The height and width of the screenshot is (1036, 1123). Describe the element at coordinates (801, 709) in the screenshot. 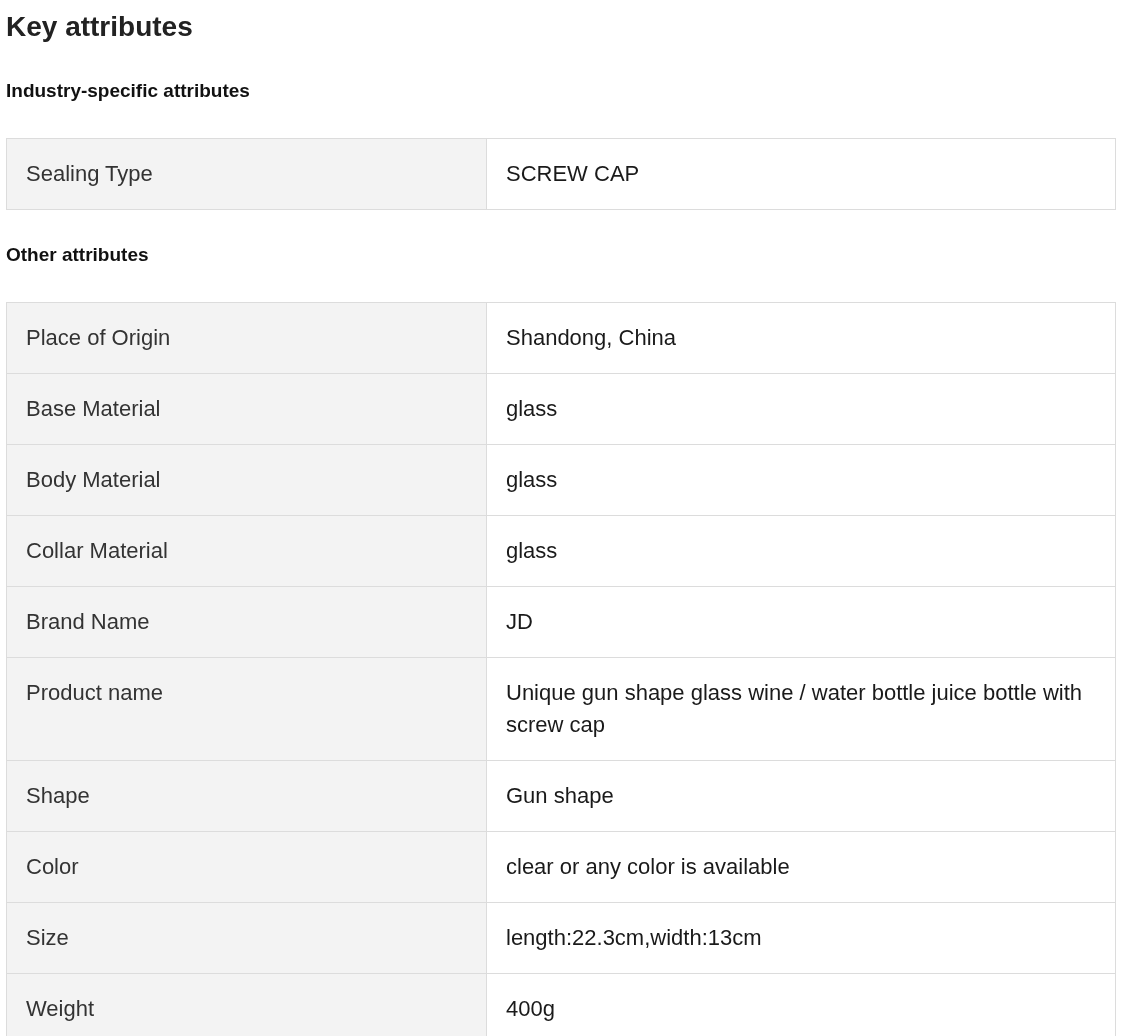

I see `attribute-value: Unique gun shape glass wine / water bottle juice bottle with screw cap` at that location.